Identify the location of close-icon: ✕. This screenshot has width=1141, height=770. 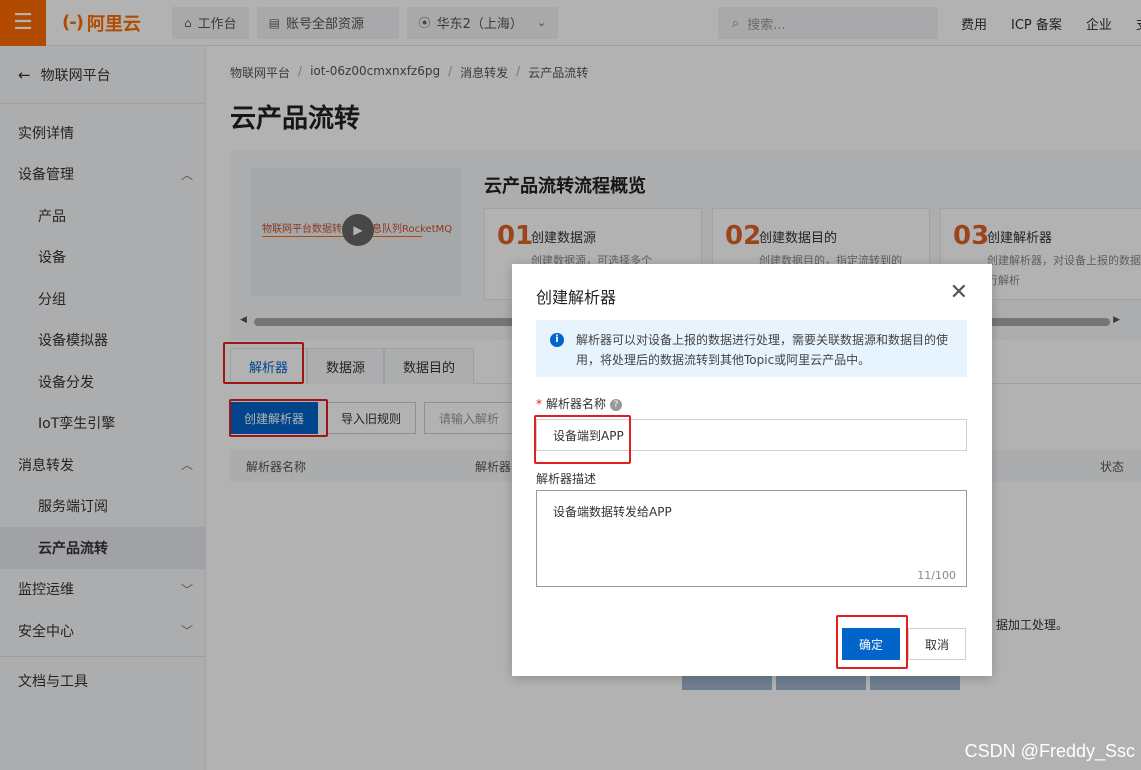
(959, 292).